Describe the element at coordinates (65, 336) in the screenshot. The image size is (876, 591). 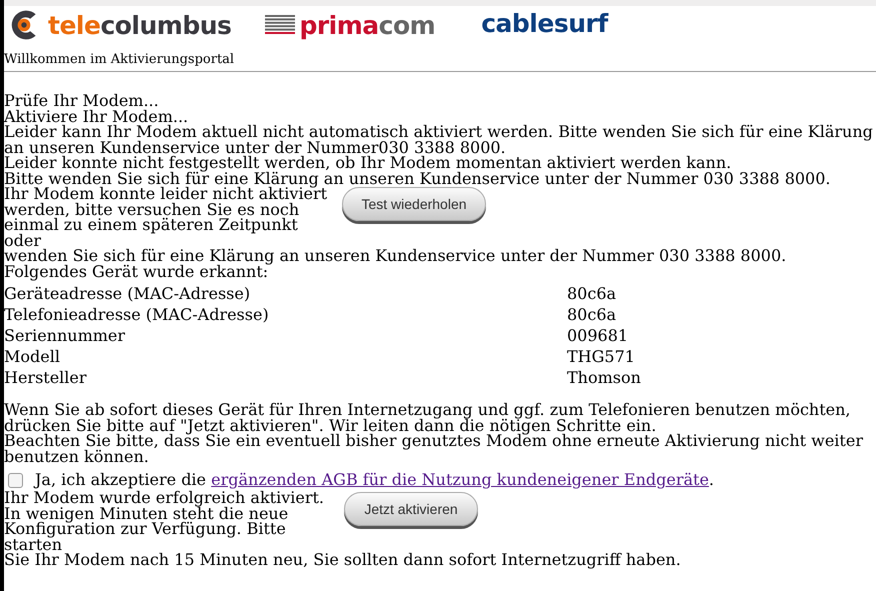
I see `device-label: Seriennummer` at that location.